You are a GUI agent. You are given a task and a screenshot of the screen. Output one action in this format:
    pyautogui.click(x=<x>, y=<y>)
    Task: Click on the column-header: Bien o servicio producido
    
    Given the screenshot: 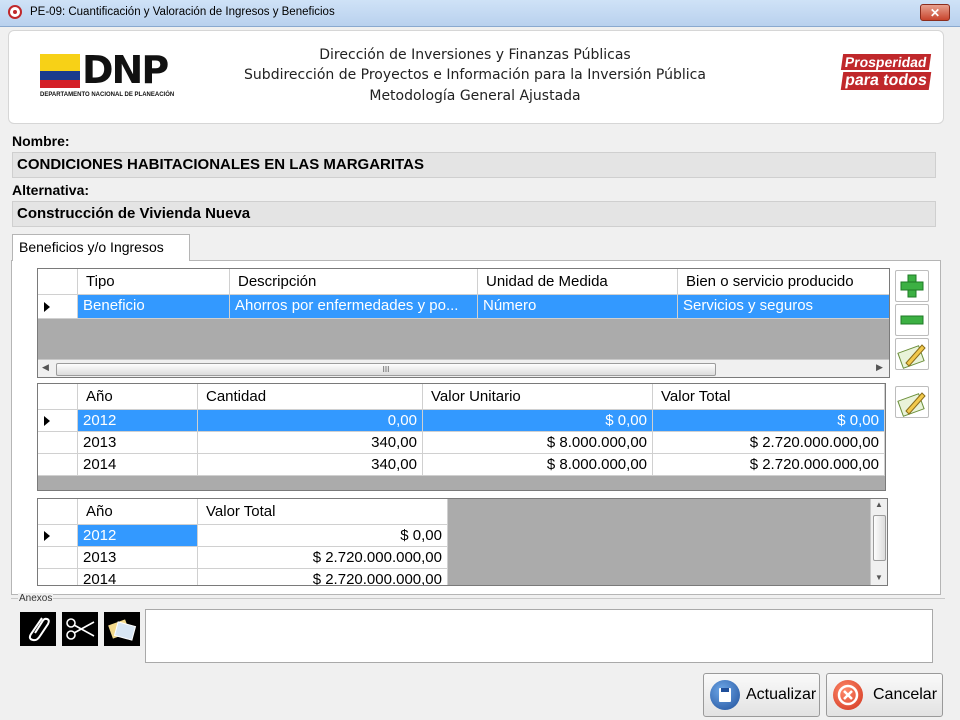 What is the action you would take?
    pyautogui.click(x=783, y=282)
    